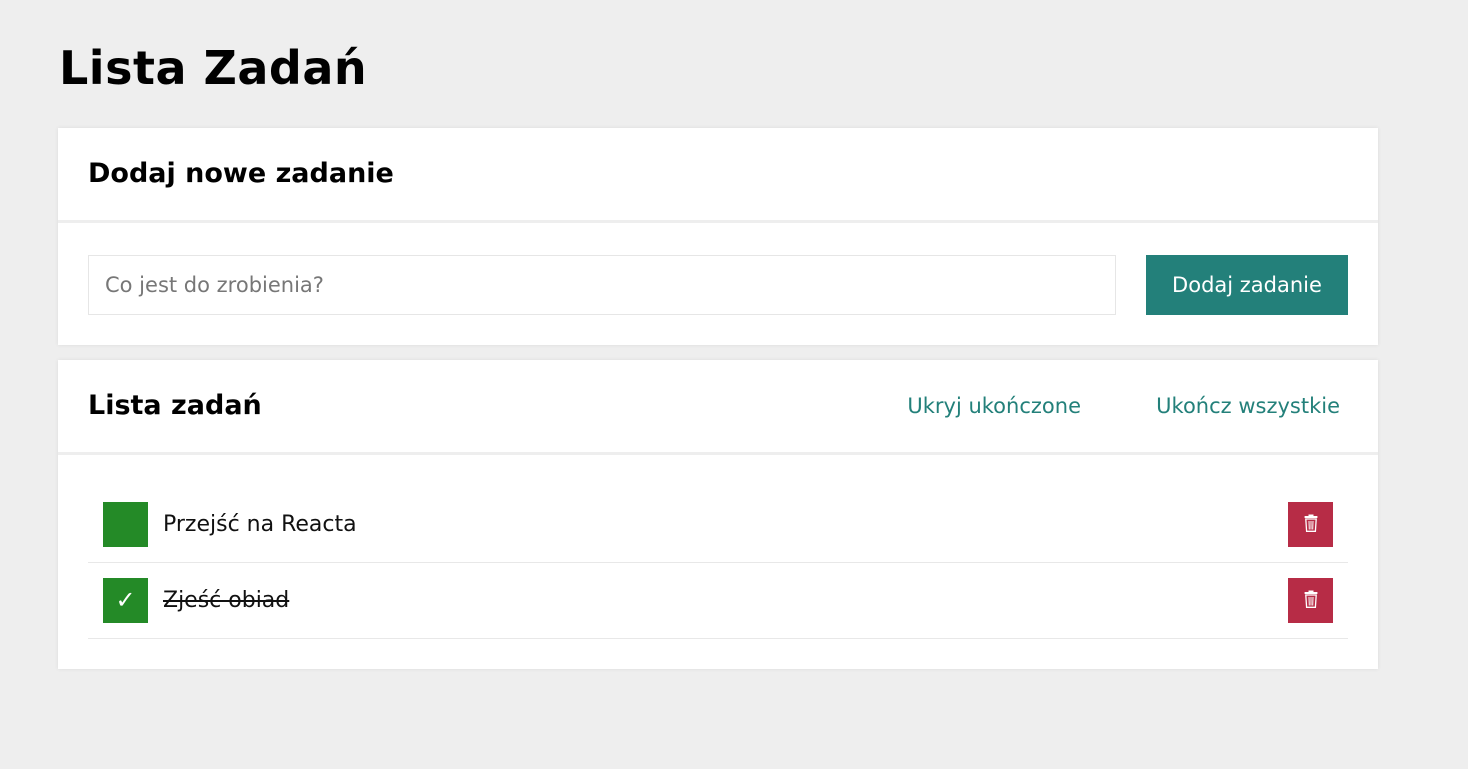 The image size is (1468, 769). Describe the element at coordinates (994, 406) in the screenshot. I see `hide-completed-button: Ukryj ukończone` at that location.